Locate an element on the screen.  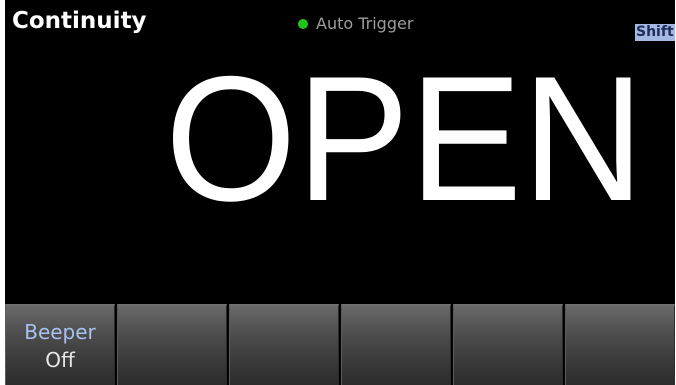
status-dot-icon is located at coordinates (303, 23).